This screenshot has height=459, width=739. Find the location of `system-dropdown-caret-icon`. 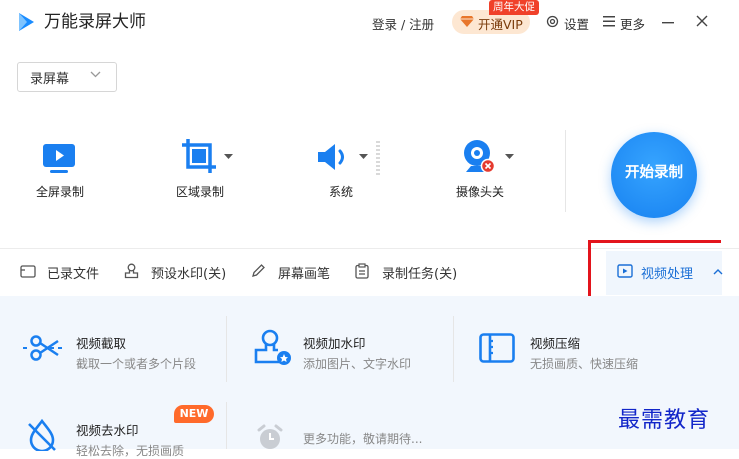

system-dropdown-caret-icon is located at coordinates (363, 157).